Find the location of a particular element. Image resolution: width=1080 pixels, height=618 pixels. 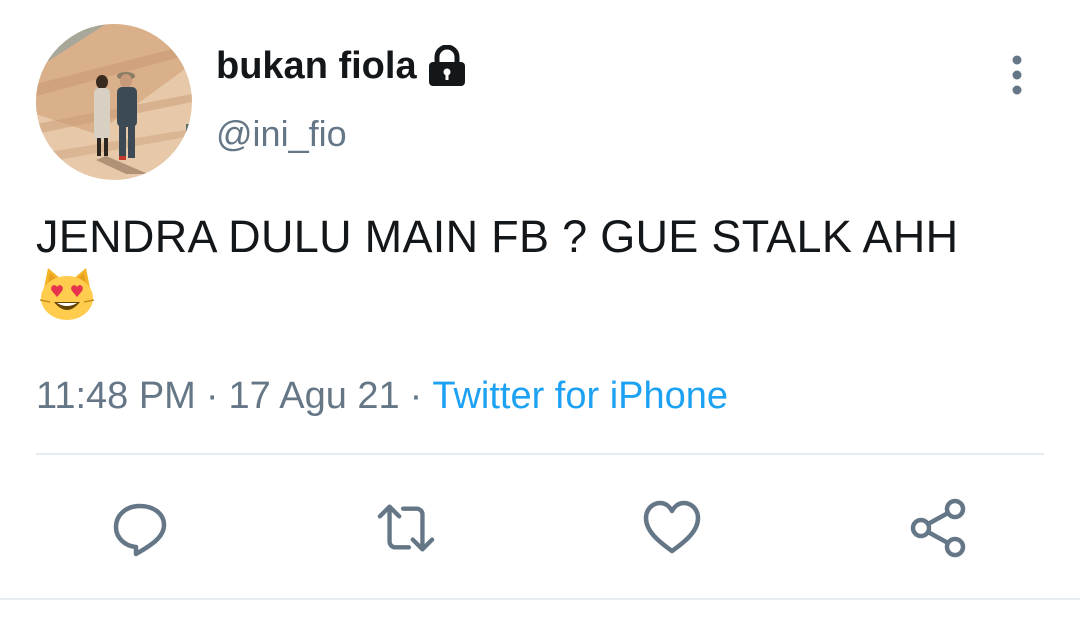

like-icon is located at coordinates (672, 527).